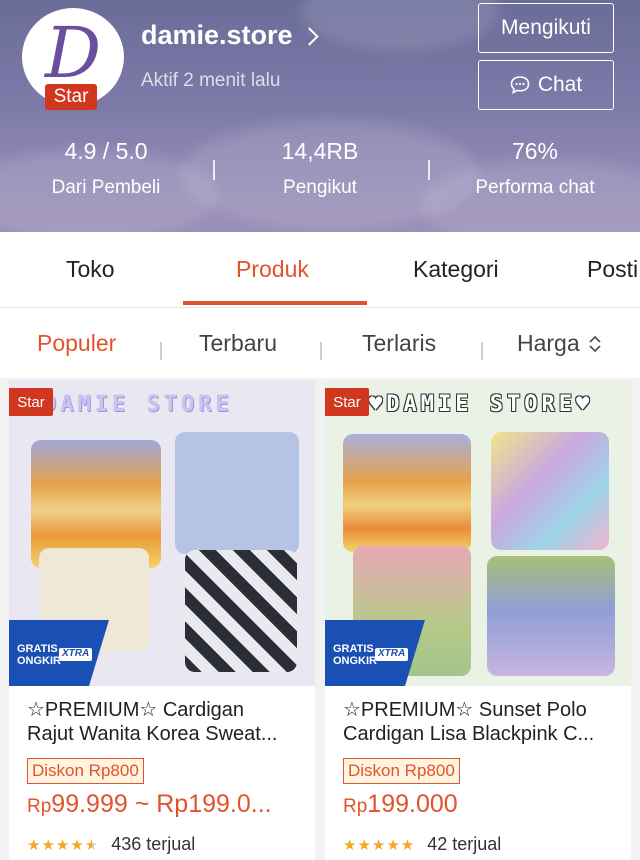 Image resolution: width=640 pixels, height=860 pixels. Describe the element at coordinates (412, 804) in the screenshot. I see `price-value: 199.000` at that location.